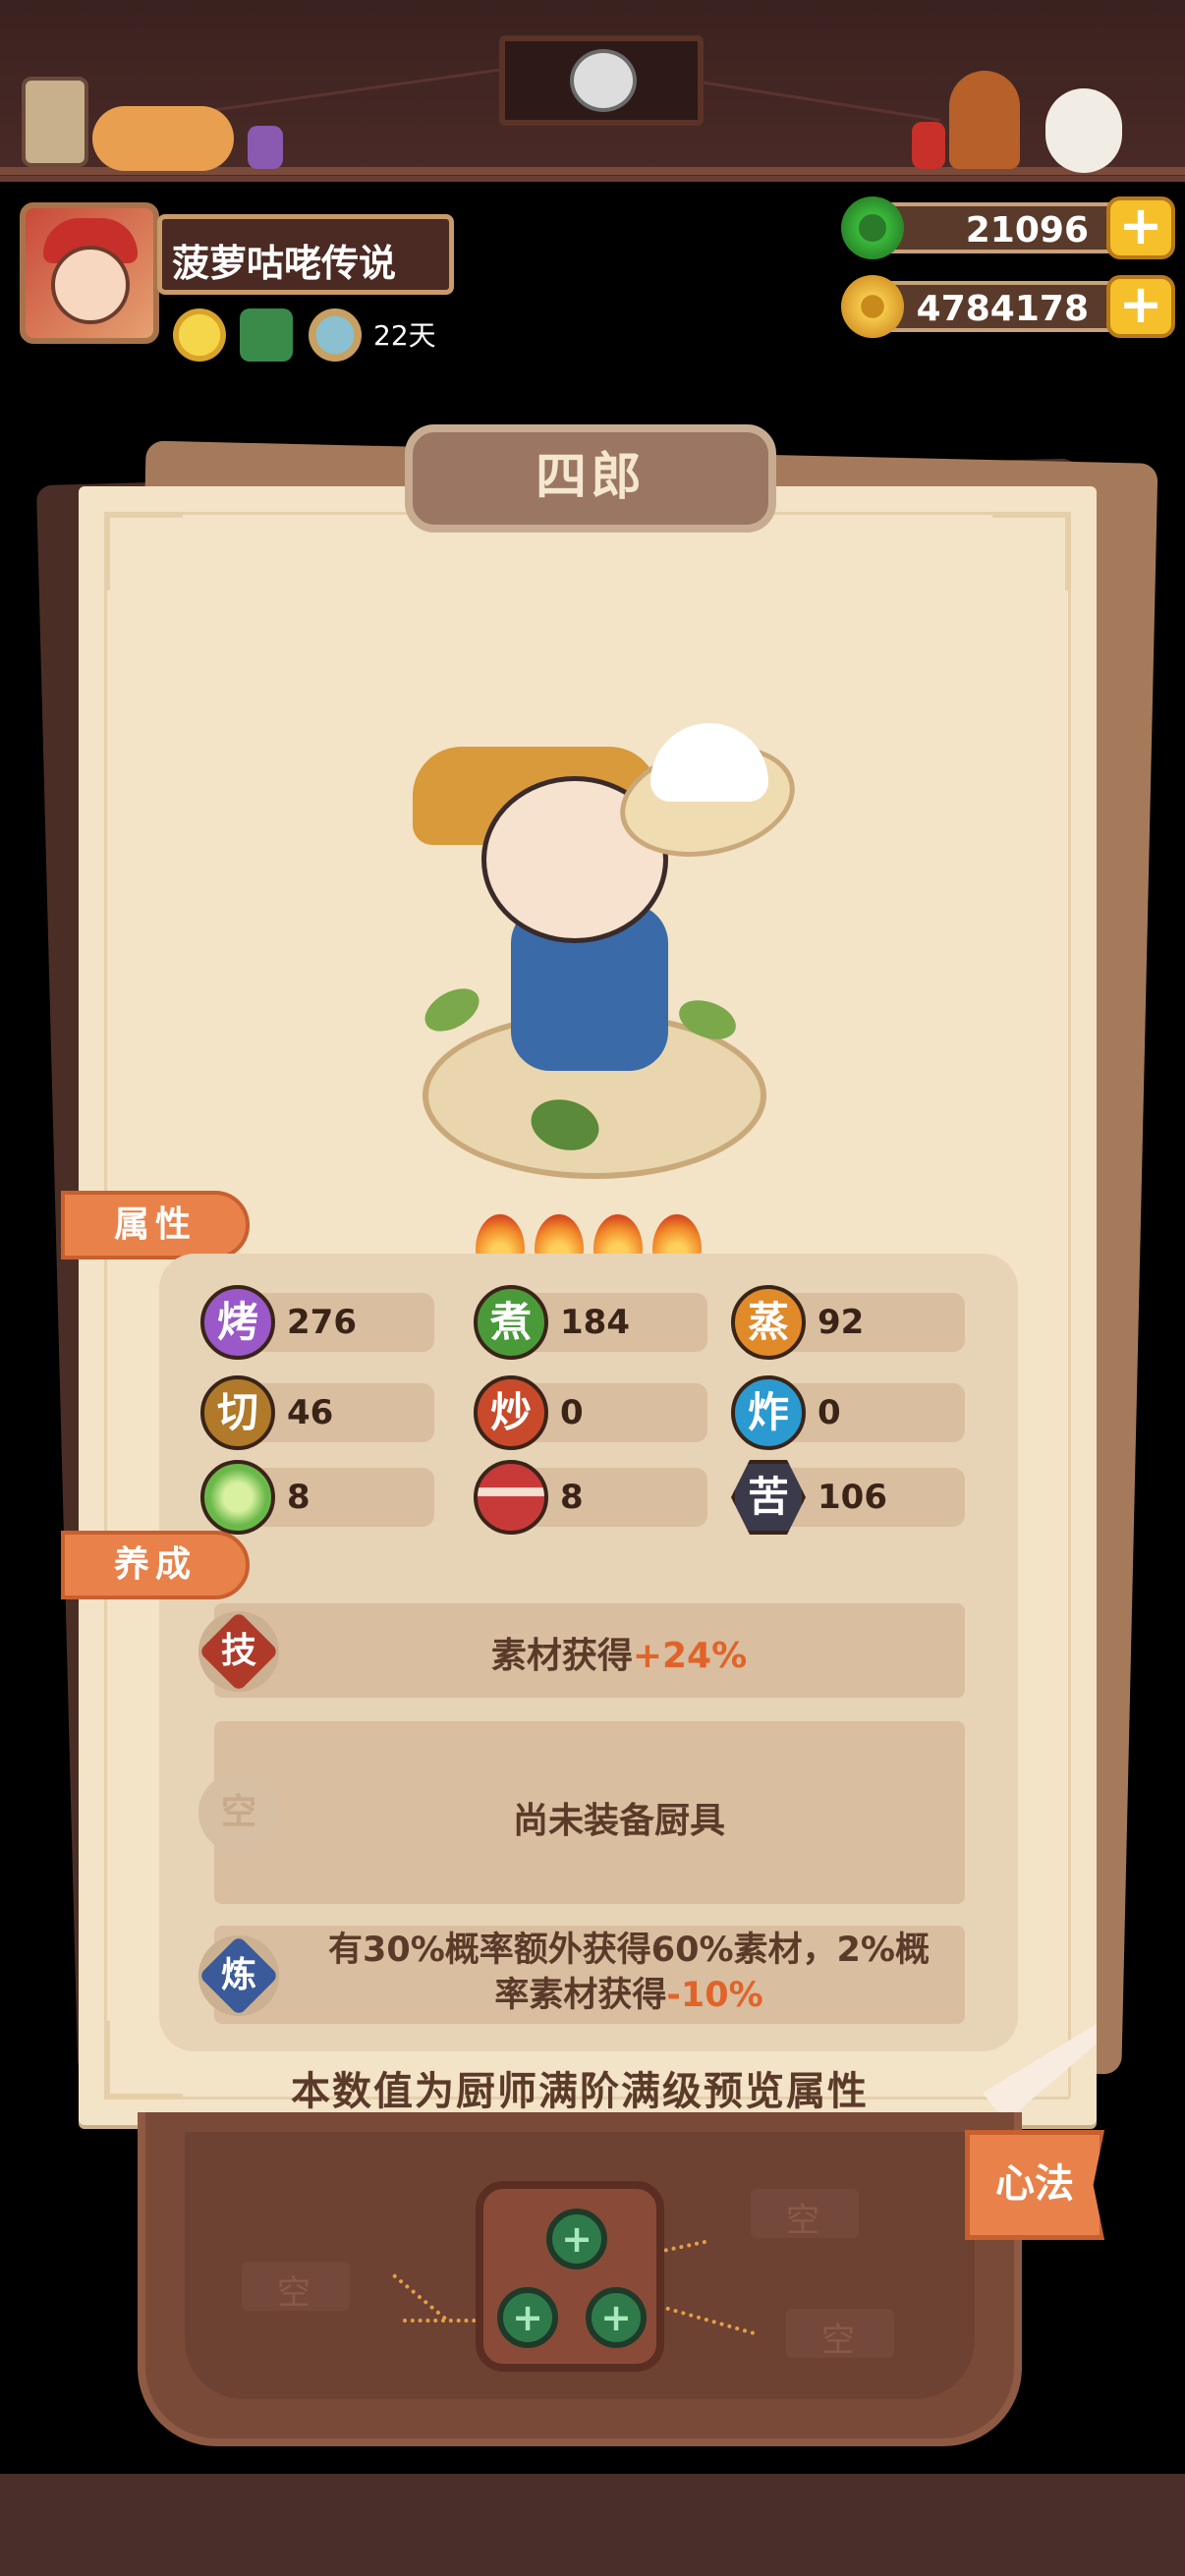 This screenshot has height=2576, width=1185. I want to click on refine-description: 有30%概率额外获得60%素材，2%概 率素材获得-10%, so click(629, 1973).